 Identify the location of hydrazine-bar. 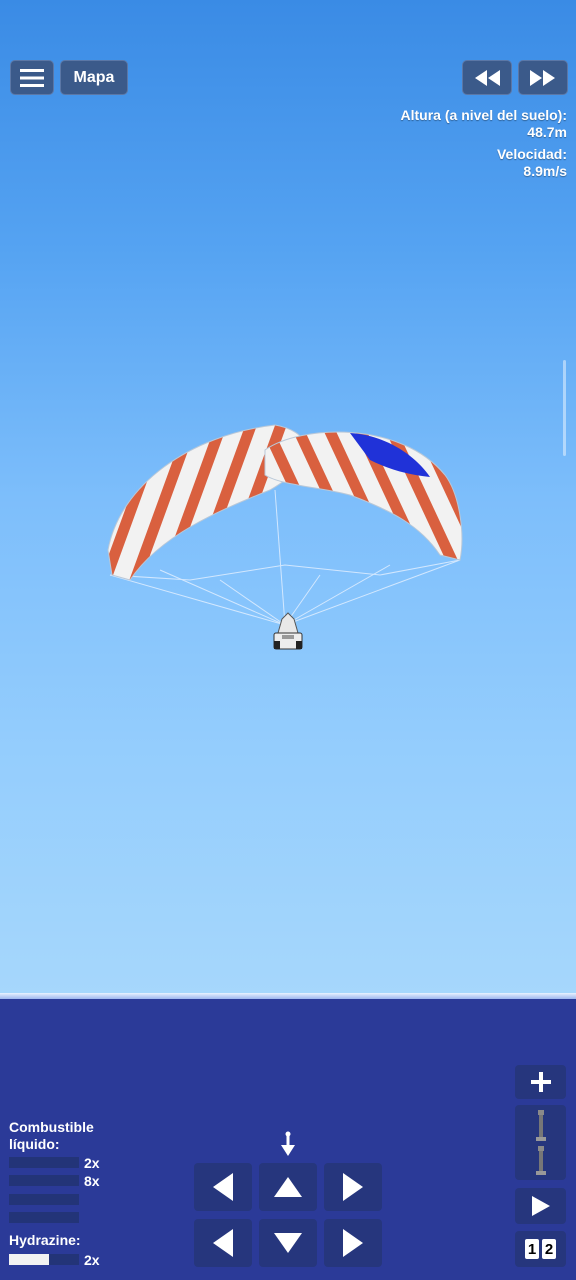
(44, 1259).